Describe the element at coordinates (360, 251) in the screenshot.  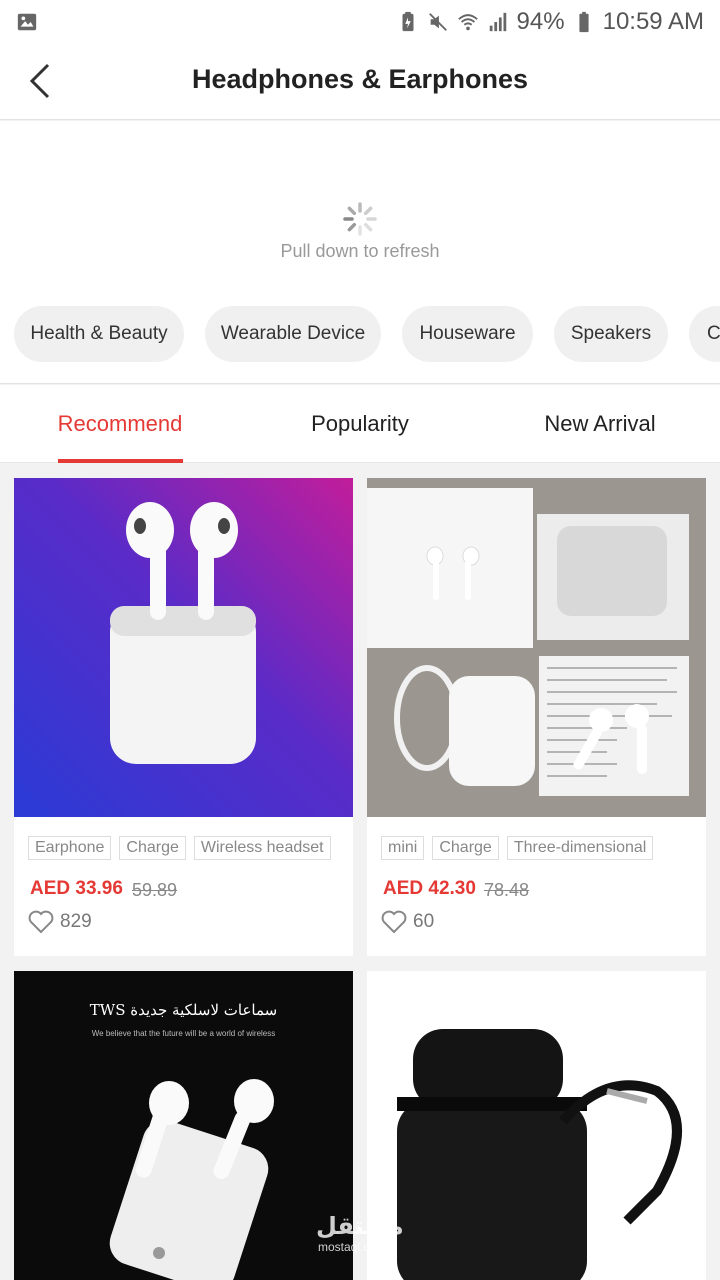
I see `refresh-hint: Pull down to refresh` at that location.